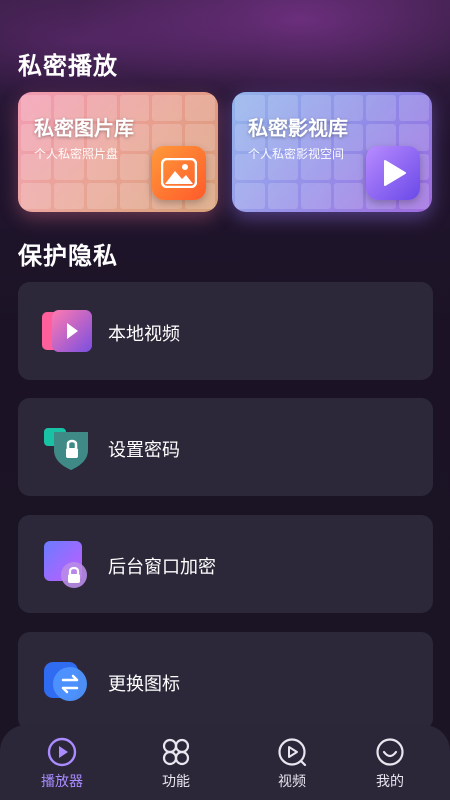 Image resolution: width=450 pixels, height=800 pixels. Describe the element at coordinates (393, 173) in the screenshot. I see `play-icon` at that location.